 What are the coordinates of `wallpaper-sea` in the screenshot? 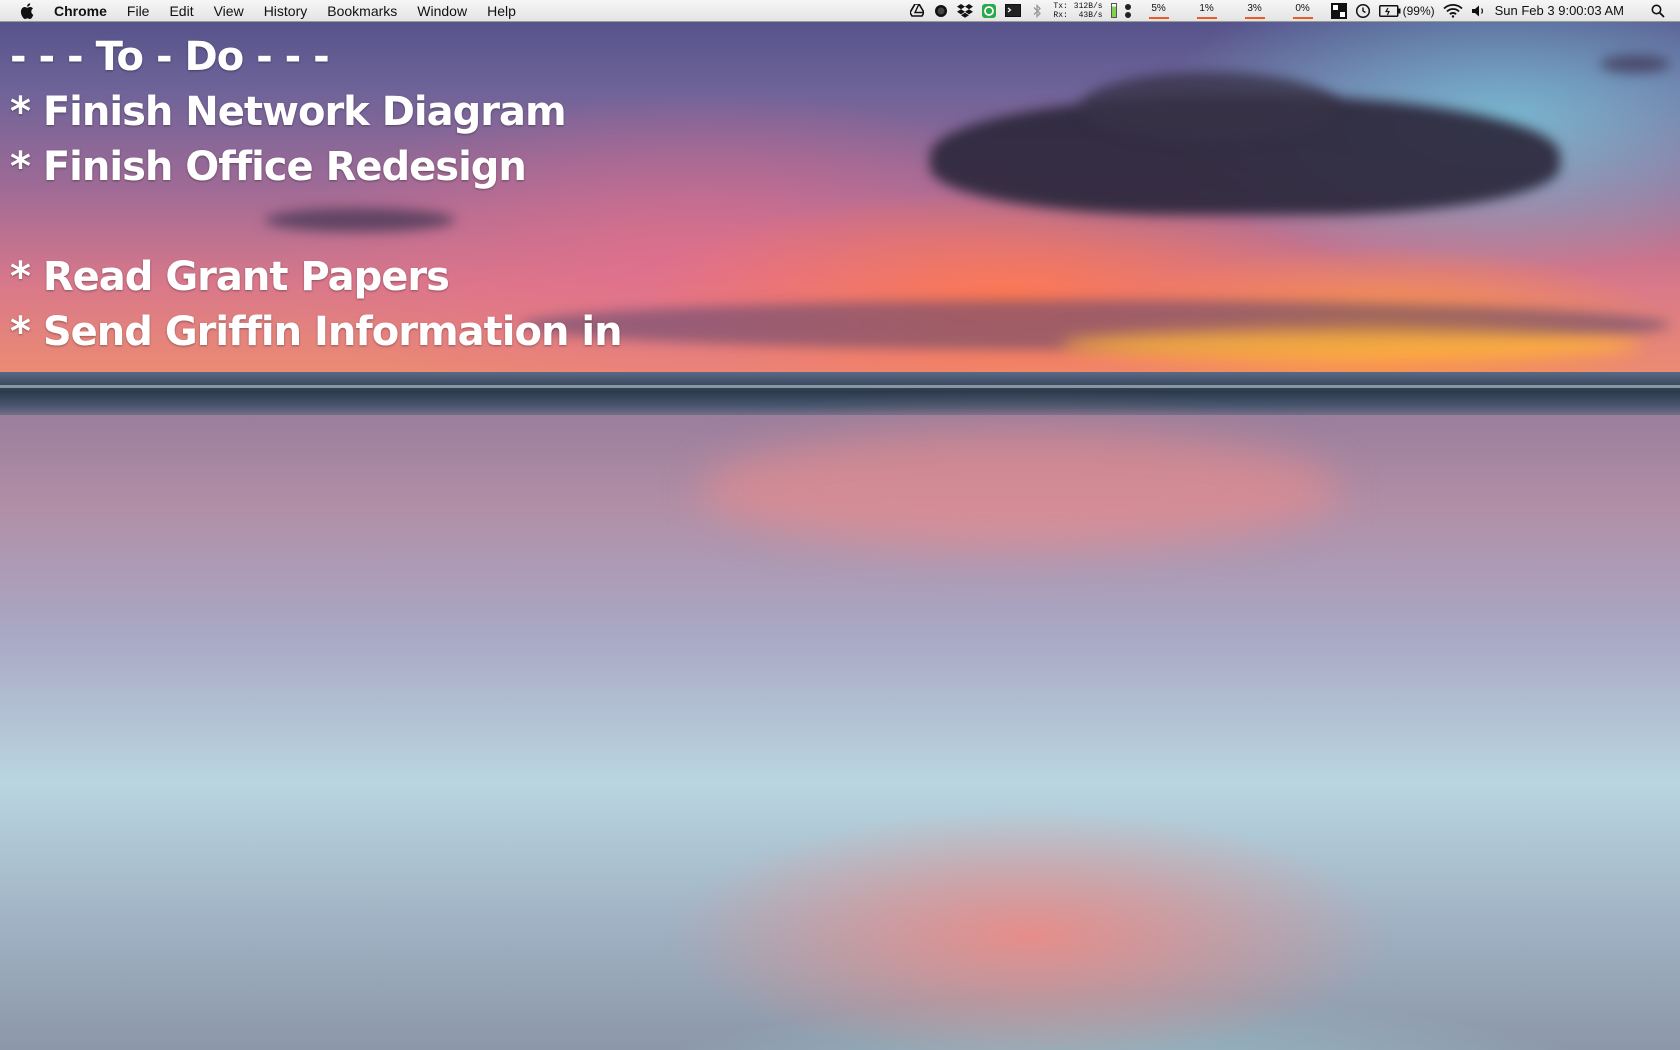 It's located at (840, 396).